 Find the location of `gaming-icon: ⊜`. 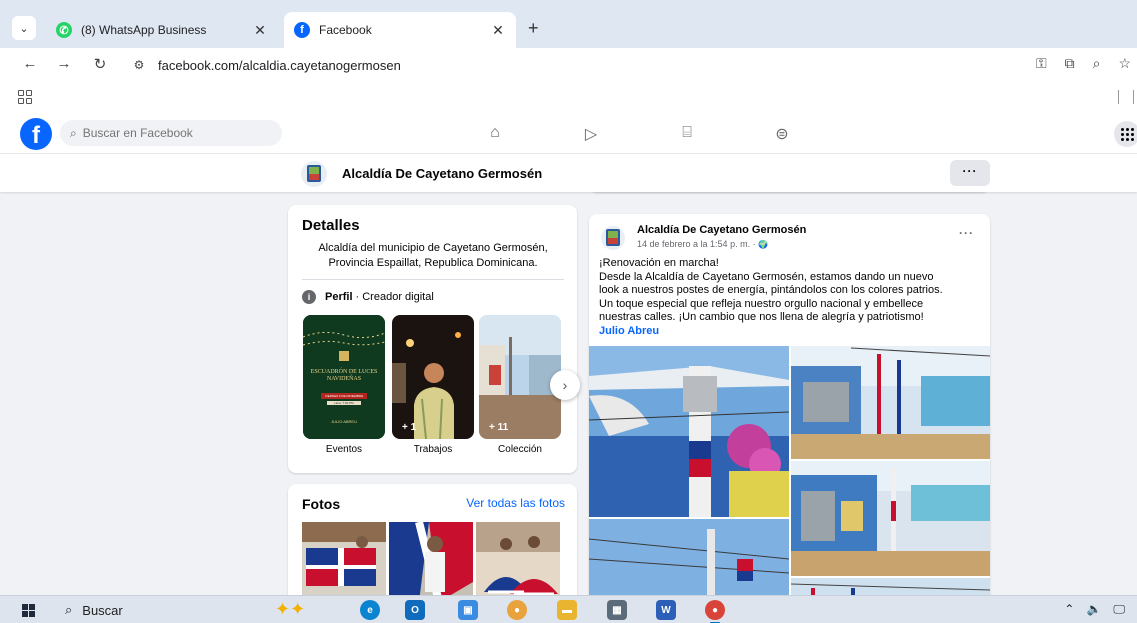

gaming-icon: ⊜ is located at coordinates (782, 134).